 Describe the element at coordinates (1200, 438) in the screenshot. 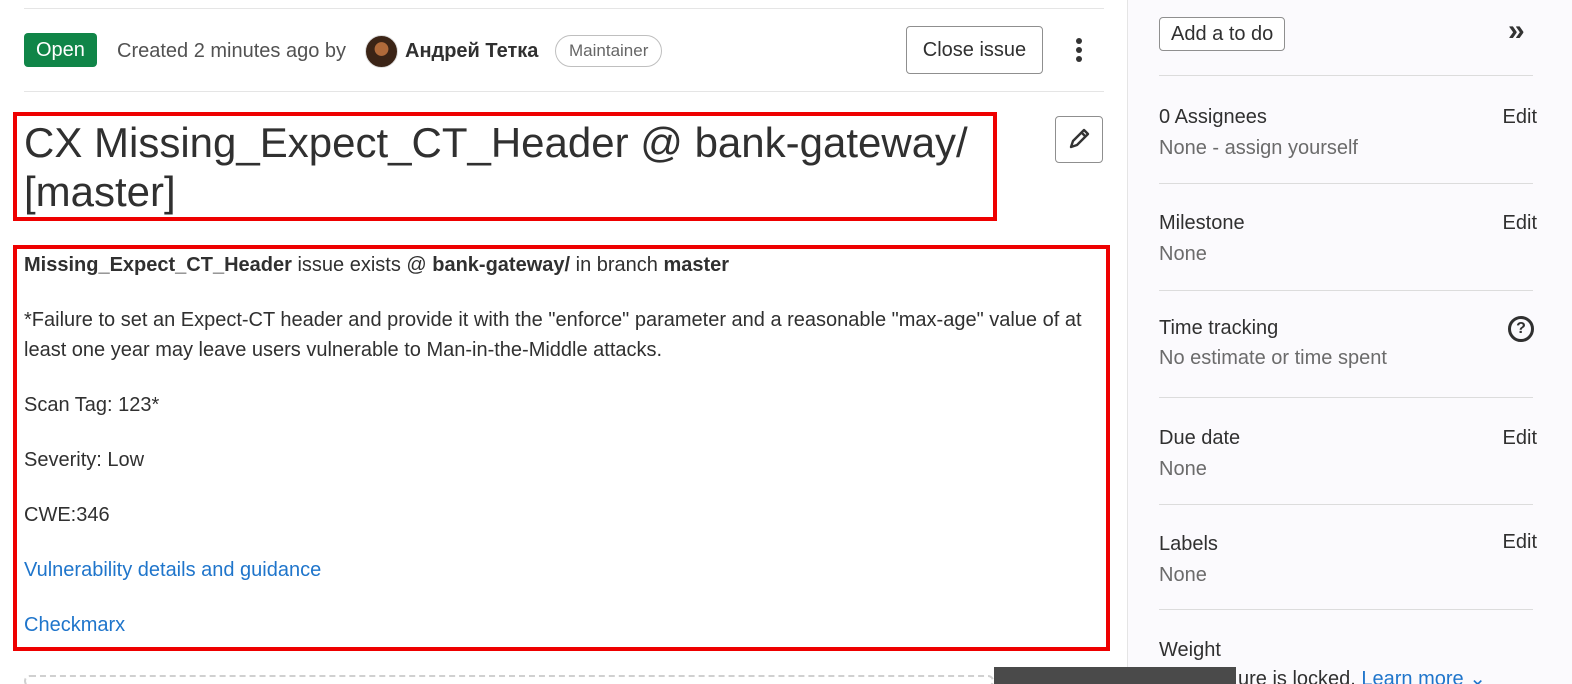

I see `due-date-title: Due date` at that location.